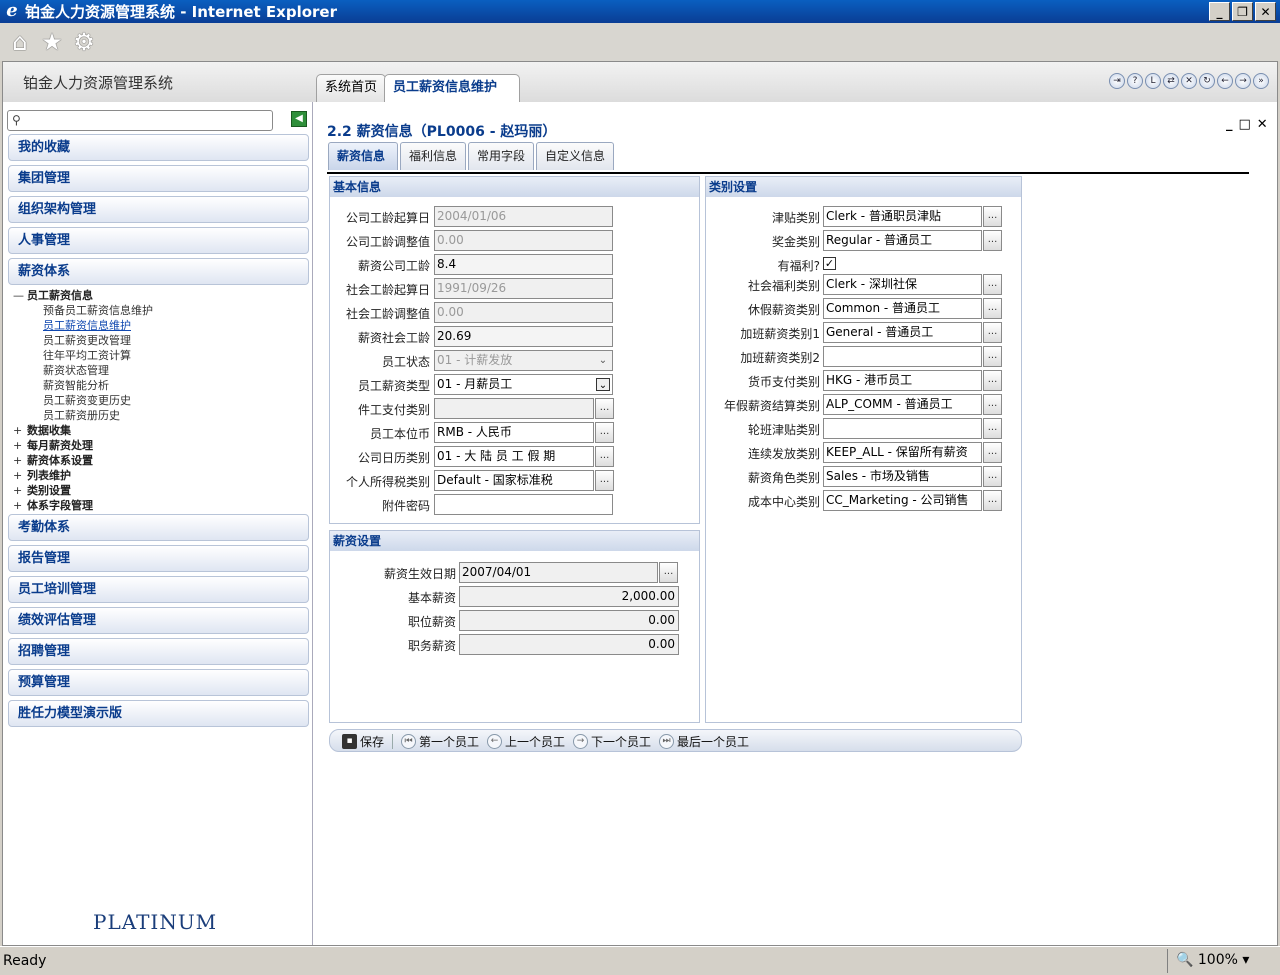  Describe the element at coordinates (1265, 11) in the screenshot. I see `close-window-button: ✕` at that location.